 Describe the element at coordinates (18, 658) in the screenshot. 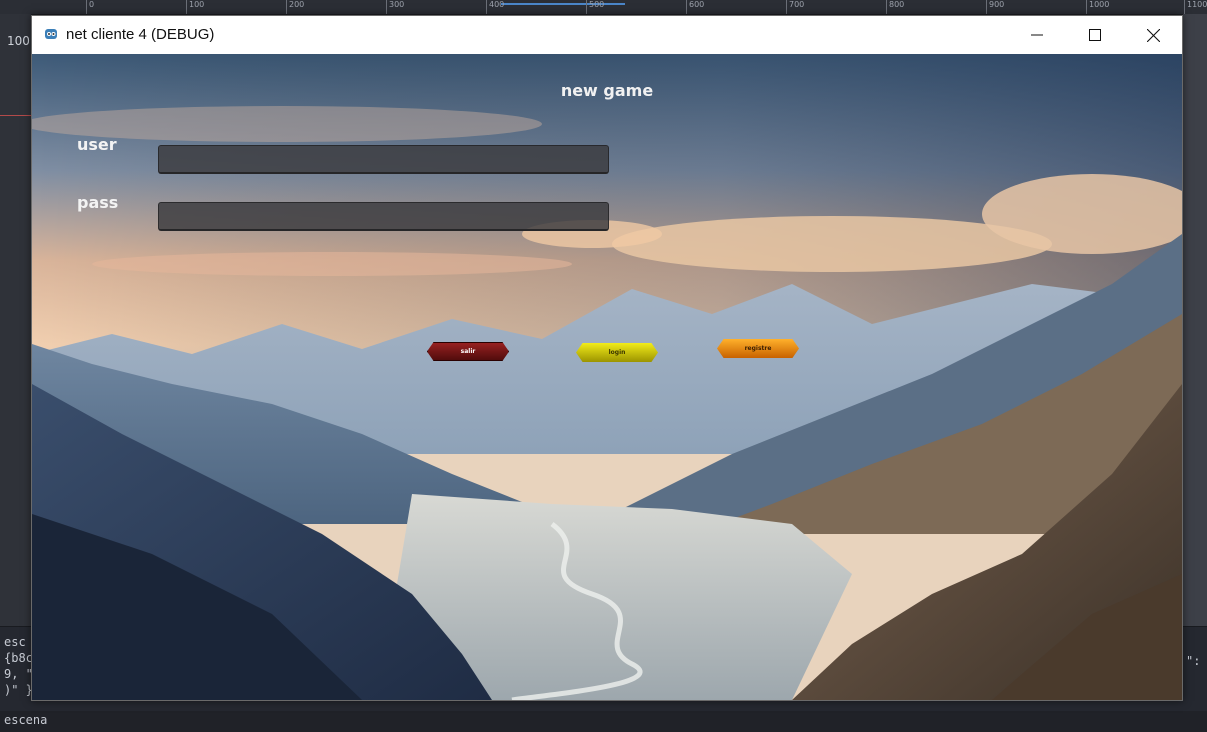

I see `console-line: {b8c` at that location.